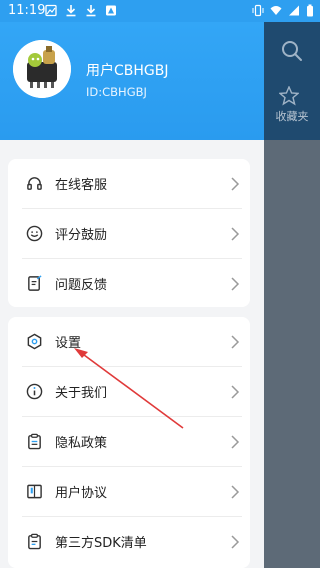 The height and width of the screenshot is (568, 320). What do you see at coordinates (294, 10) in the screenshot?
I see `signal-icon` at bounding box center [294, 10].